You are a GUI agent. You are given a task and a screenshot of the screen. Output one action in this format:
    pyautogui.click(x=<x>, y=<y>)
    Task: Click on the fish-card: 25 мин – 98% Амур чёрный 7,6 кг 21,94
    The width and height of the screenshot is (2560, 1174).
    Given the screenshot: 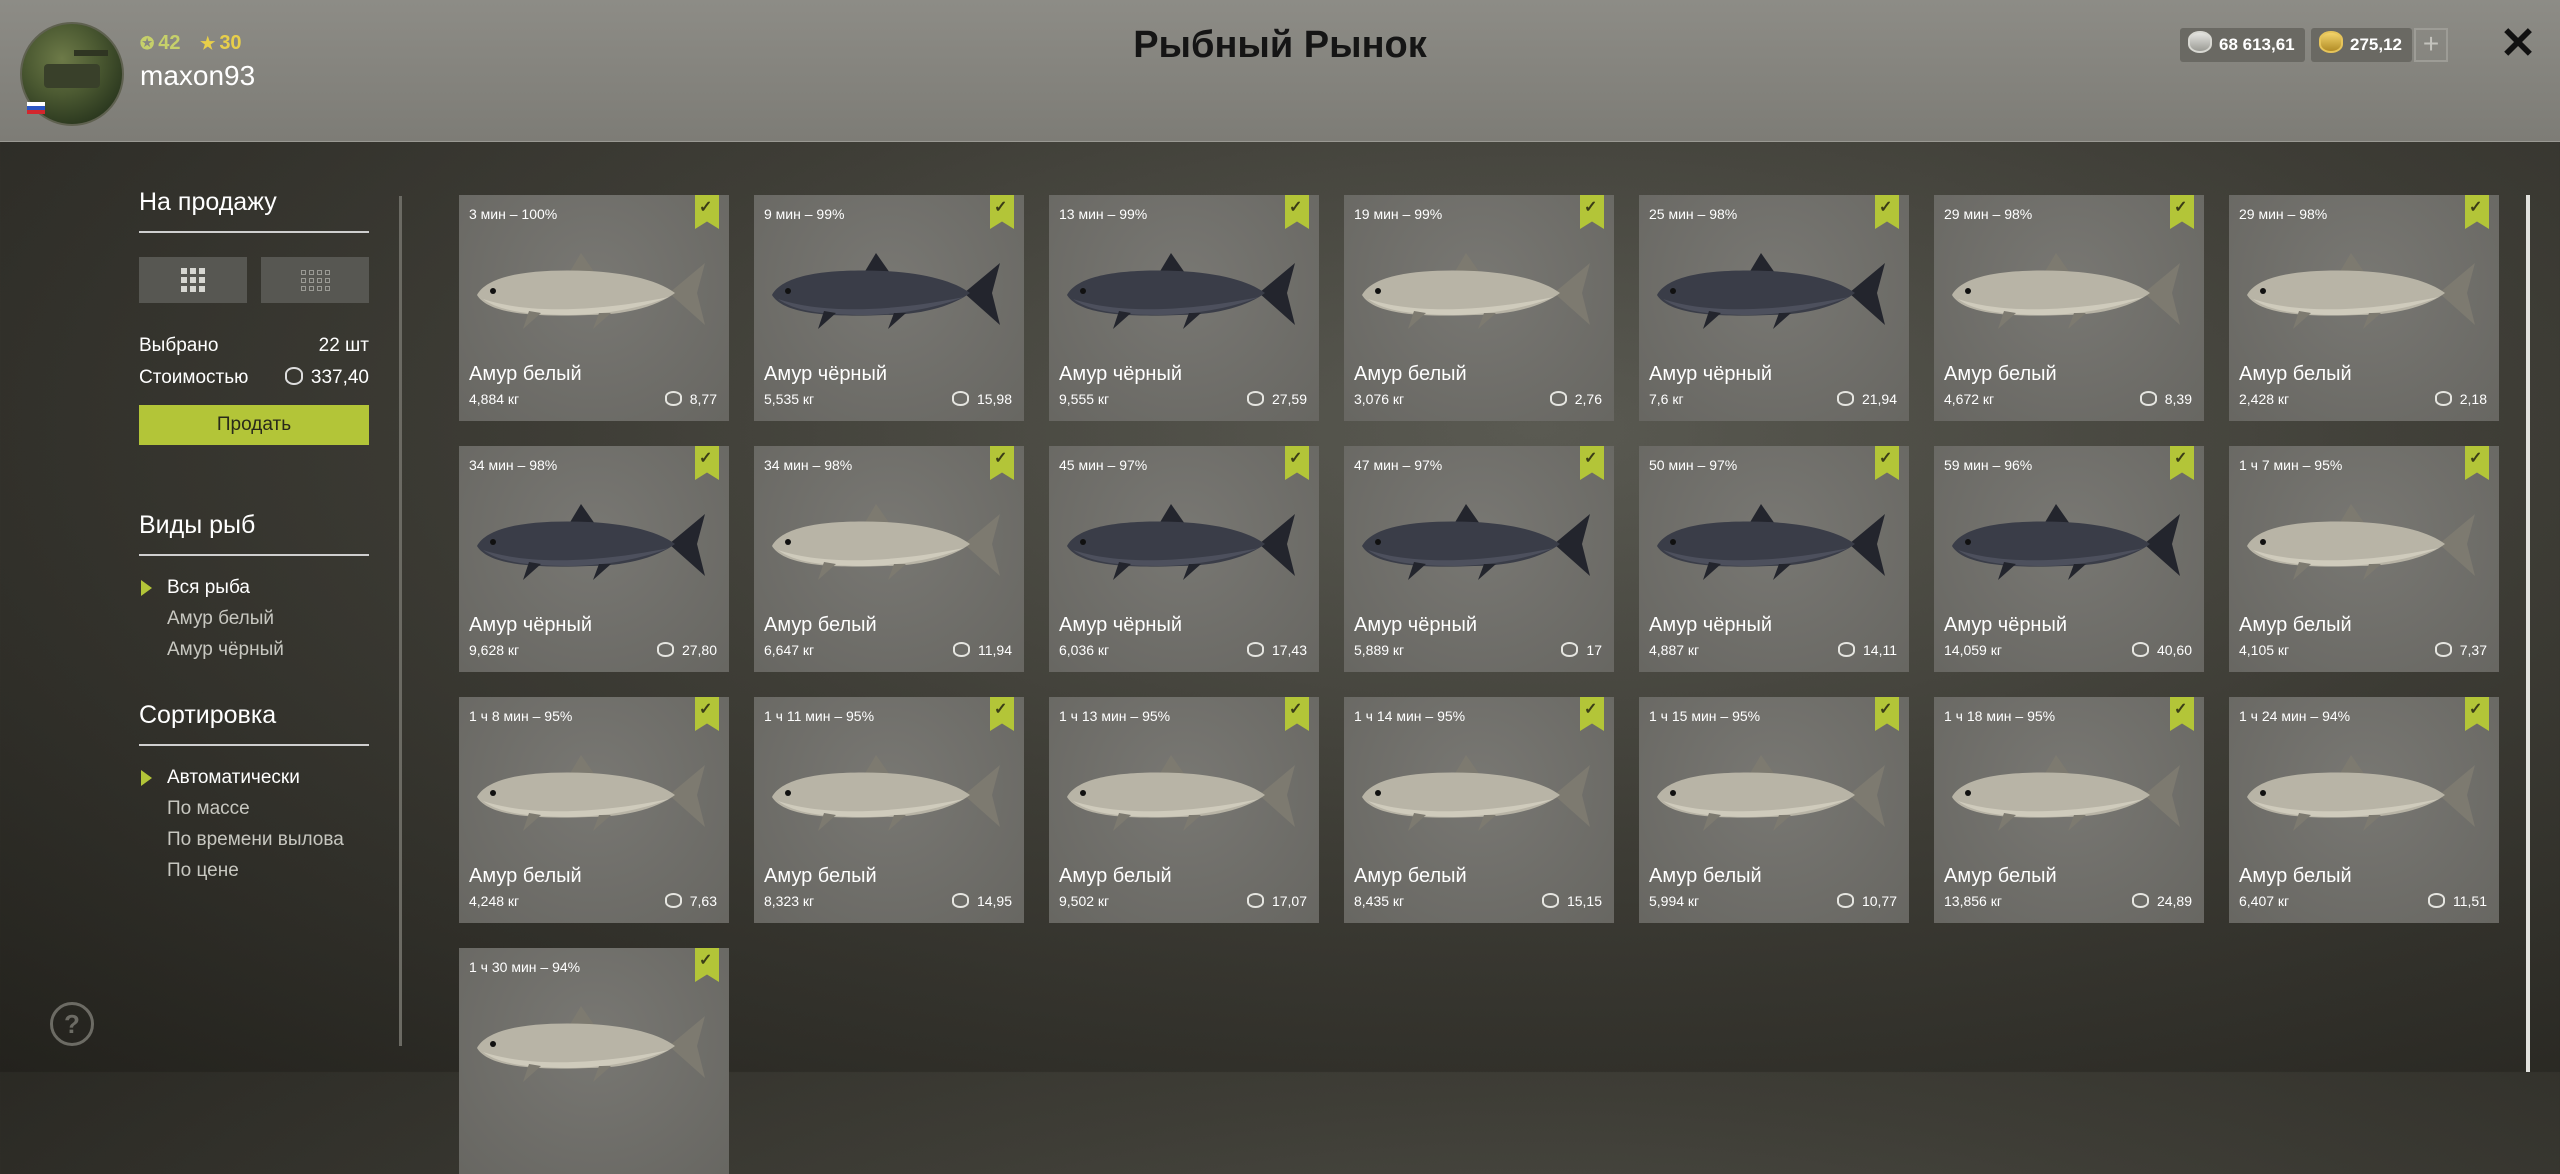 What is the action you would take?
    pyautogui.click(x=1774, y=308)
    